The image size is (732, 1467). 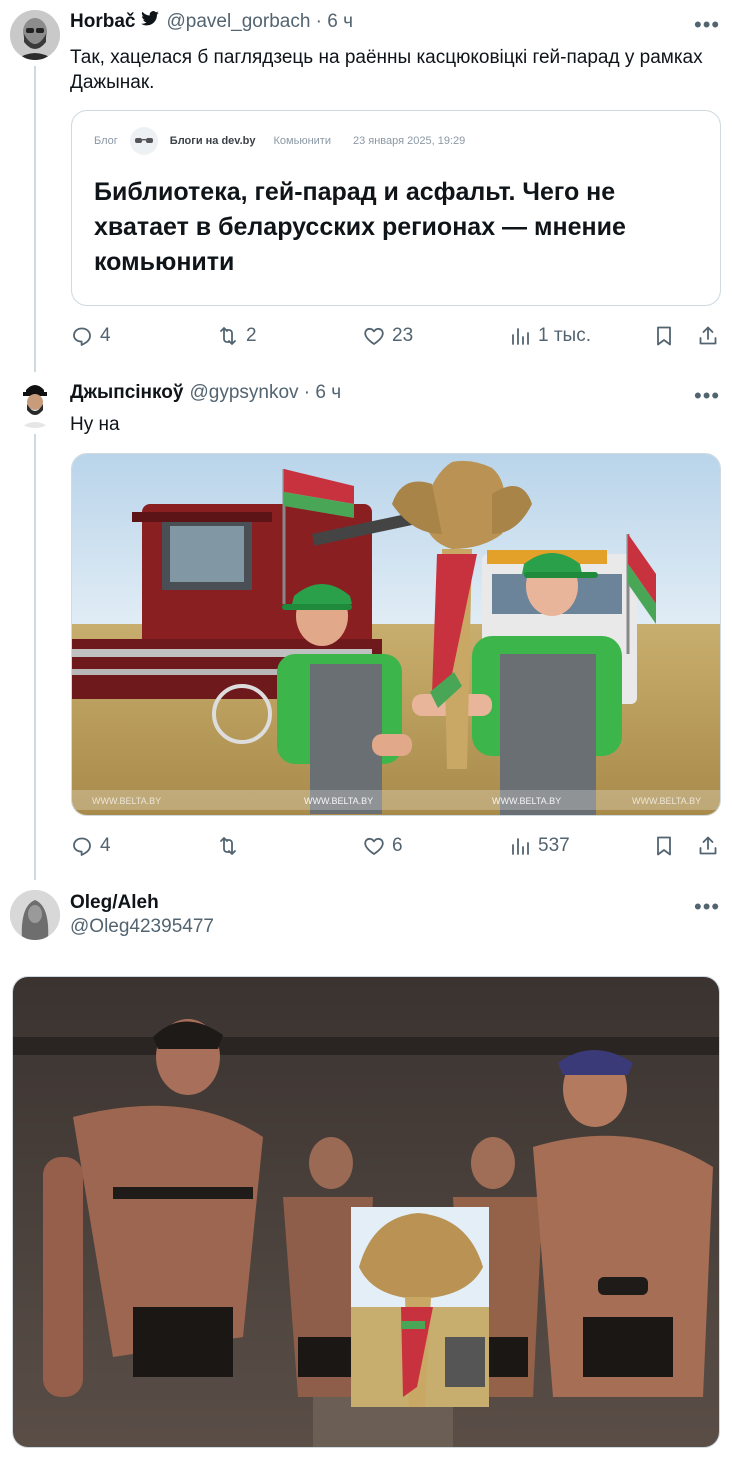 I want to click on tweet-handle-row: @Oleg42395477, so click(x=142, y=927).